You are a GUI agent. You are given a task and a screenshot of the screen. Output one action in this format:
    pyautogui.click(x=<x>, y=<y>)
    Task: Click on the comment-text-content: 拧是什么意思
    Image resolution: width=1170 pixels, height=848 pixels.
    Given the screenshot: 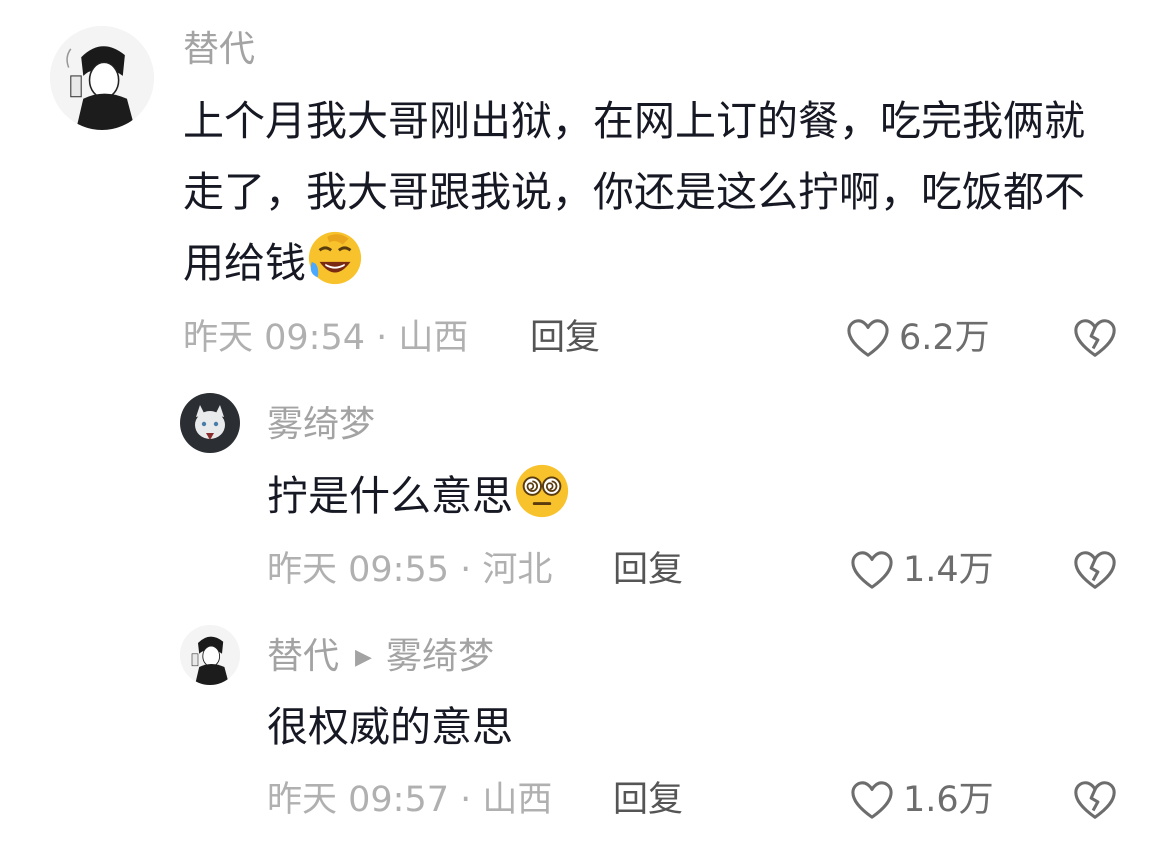 What is the action you would take?
    pyautogui.click(x=390, y=496)
    